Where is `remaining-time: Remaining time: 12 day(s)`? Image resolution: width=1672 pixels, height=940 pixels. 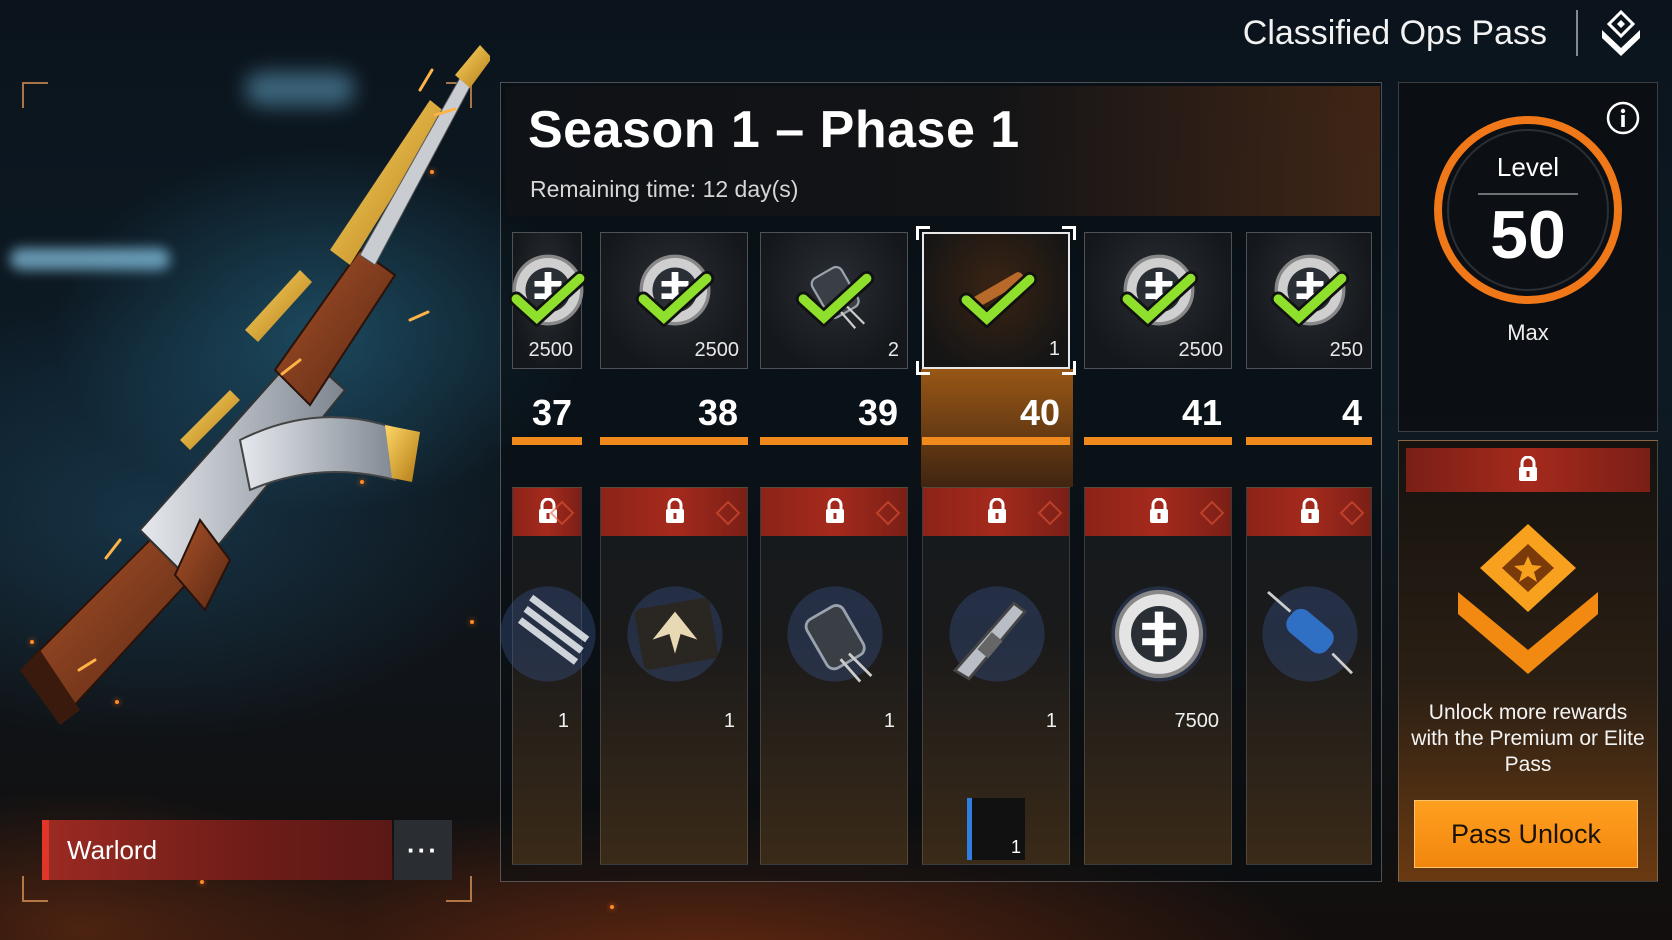
remaining-time: Remaining time: 12 day(s) is located at coordinates (664, 189).